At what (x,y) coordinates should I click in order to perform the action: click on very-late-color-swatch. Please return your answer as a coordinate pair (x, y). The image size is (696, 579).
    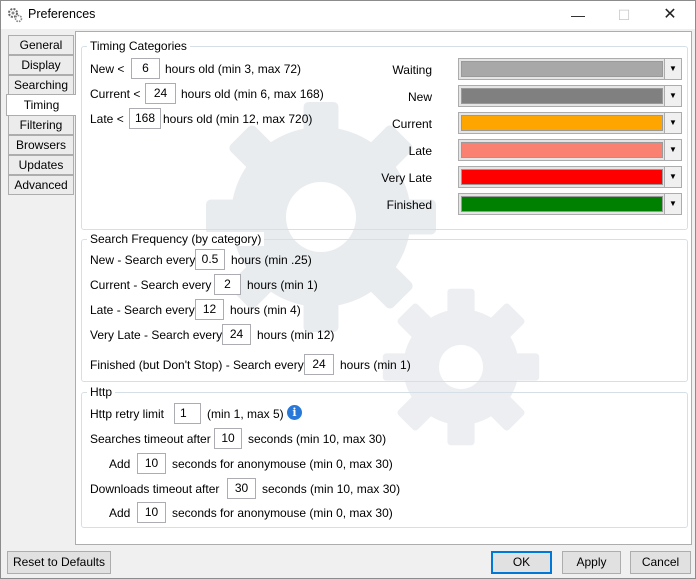
    Looking at the image, I should click on (562, 177).